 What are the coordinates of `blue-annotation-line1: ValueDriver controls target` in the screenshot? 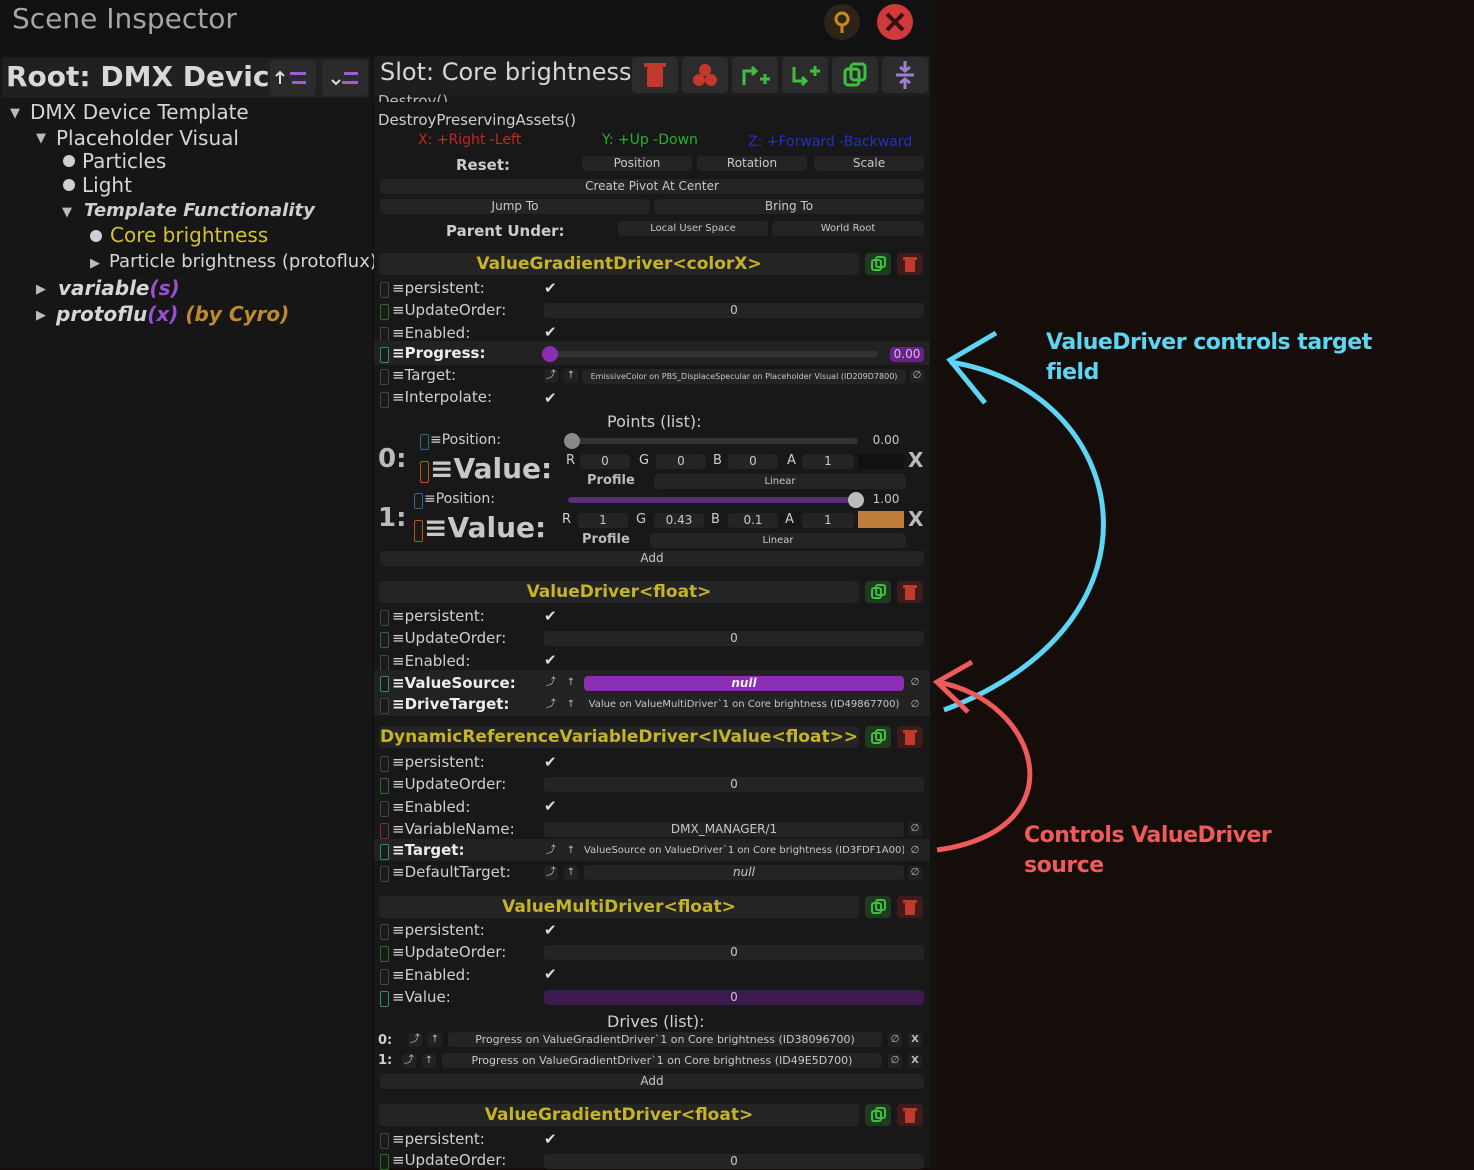 It's located at (1209, 342).